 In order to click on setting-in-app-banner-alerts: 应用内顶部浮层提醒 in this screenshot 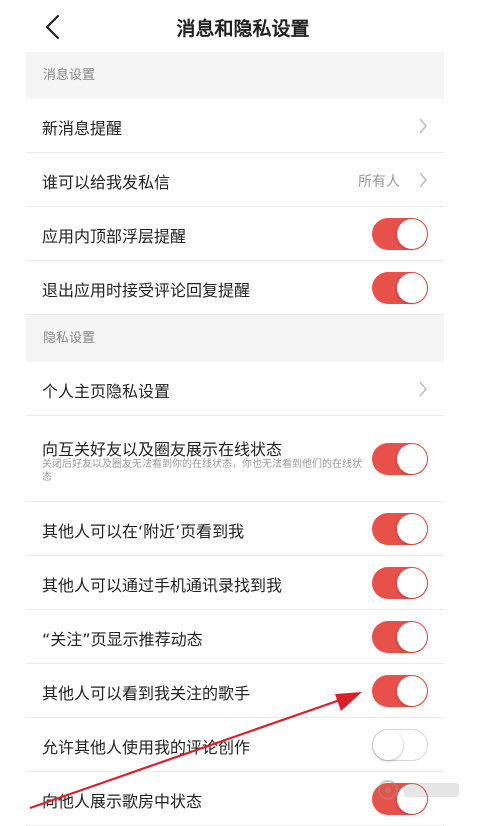, I will do `click(235, 234)`.